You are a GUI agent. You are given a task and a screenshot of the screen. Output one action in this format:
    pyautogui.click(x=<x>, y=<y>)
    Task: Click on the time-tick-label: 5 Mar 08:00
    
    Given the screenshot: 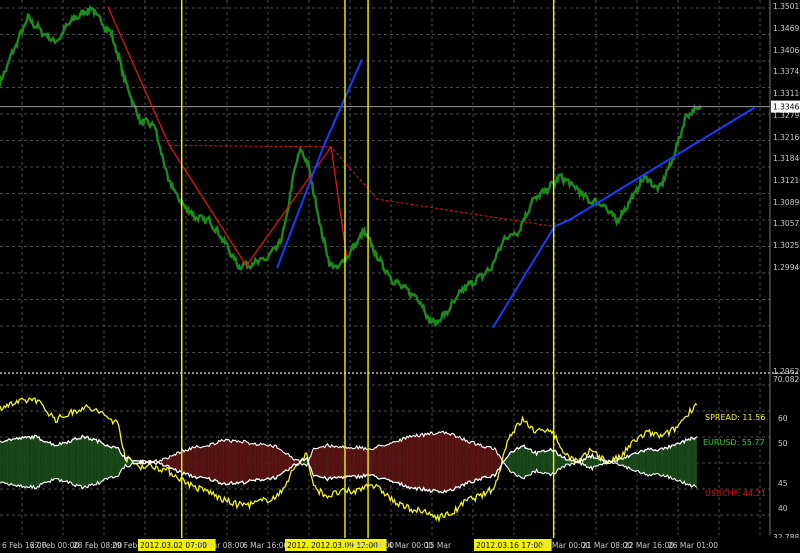 What is the action you would take?
    pyautogui.click(x=222, y=545)
    